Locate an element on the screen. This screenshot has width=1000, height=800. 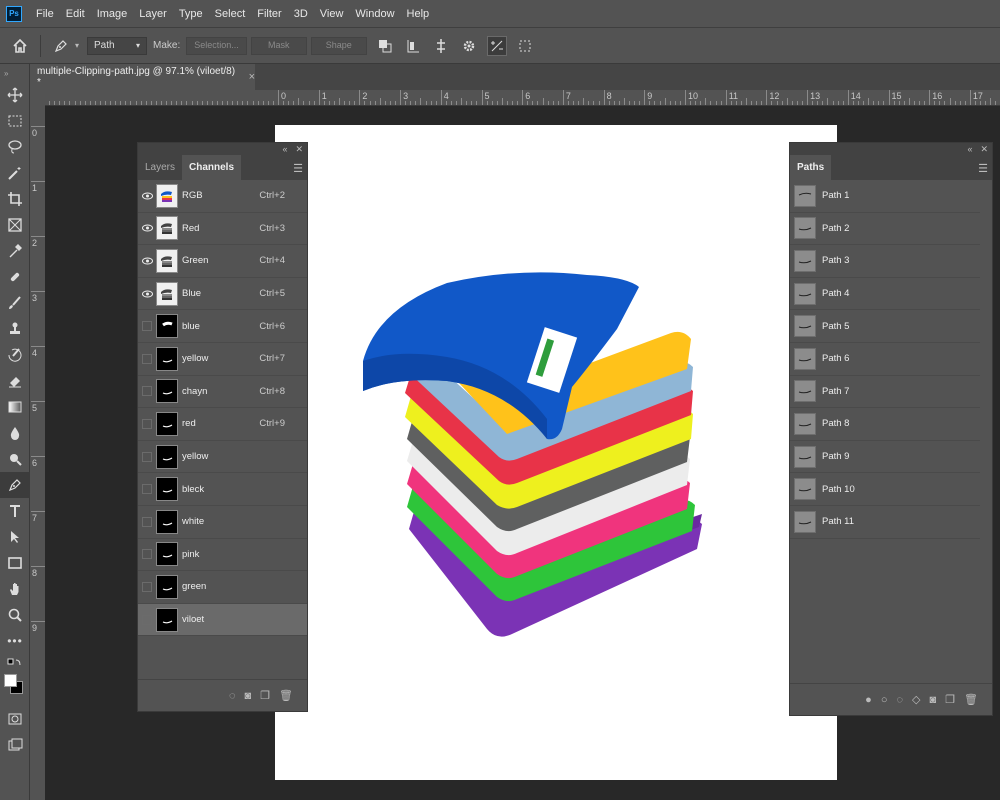
auto-add-delete-icon is located at coordinates (496, 45).